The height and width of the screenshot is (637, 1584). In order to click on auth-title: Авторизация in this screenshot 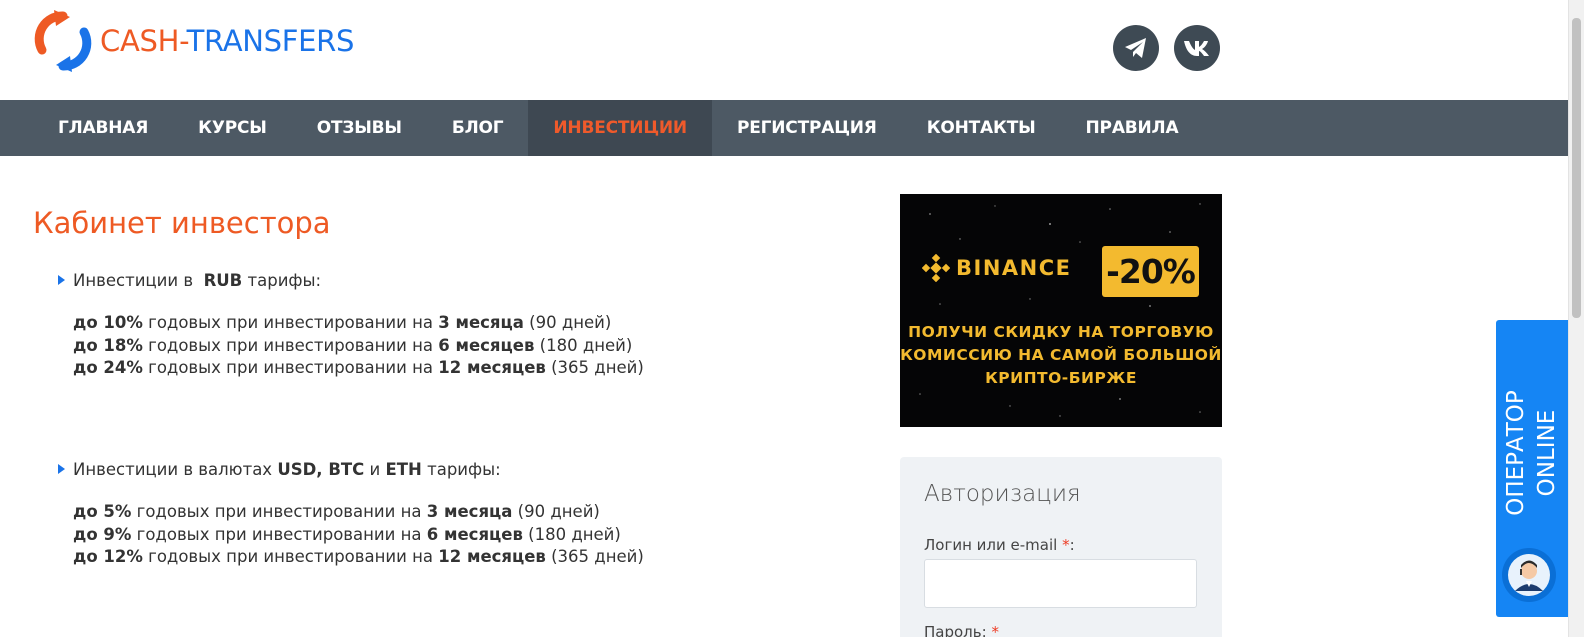, I will do `click(1002, 494)`.